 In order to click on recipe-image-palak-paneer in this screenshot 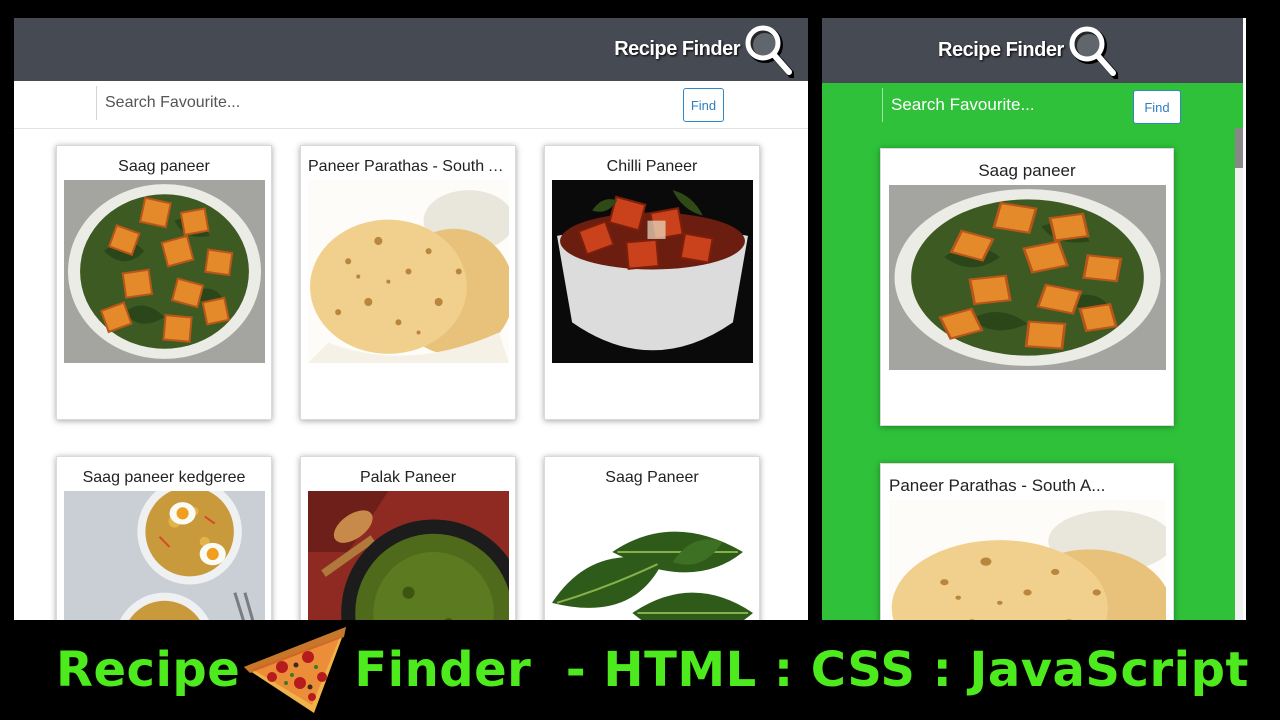, I will do `click(408, 555)`.